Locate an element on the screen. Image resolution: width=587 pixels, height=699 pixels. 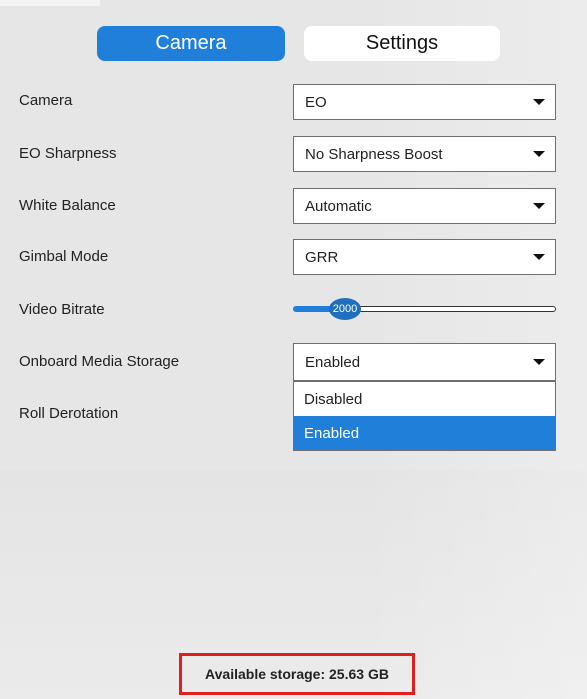
camera-label: Camera is located at coordinates (46, 100).